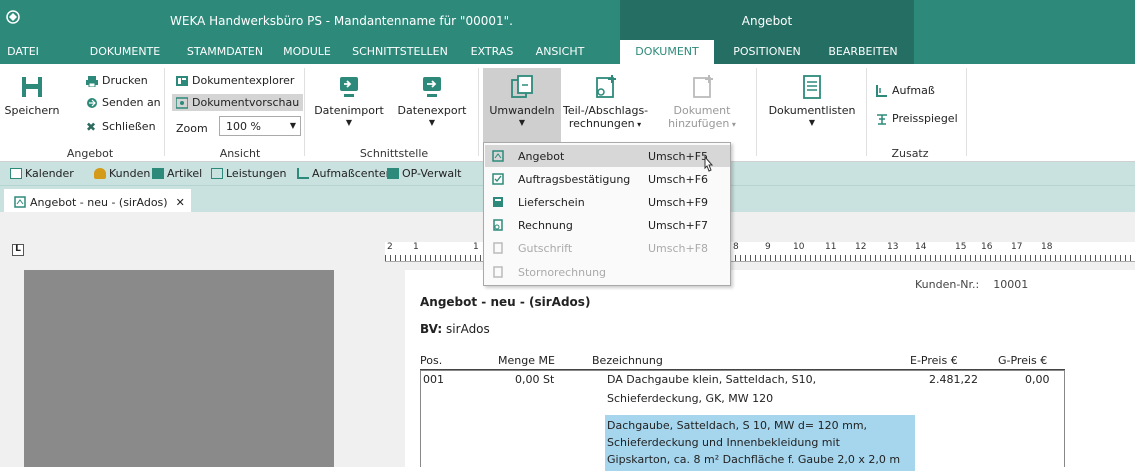 This screenshot has height=471, width=1135. I want to click on tab-positionen: POSITIONEN, so click(767, 52).